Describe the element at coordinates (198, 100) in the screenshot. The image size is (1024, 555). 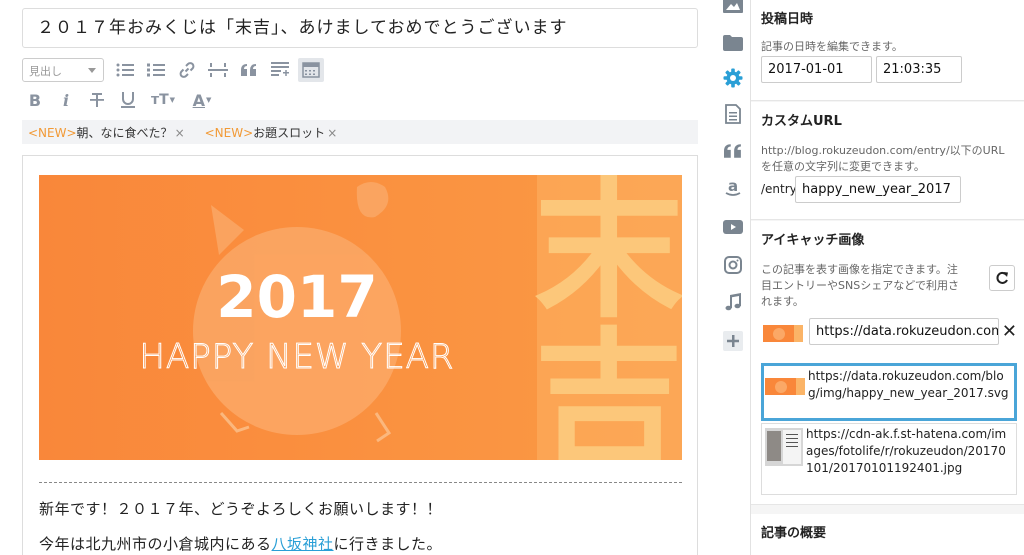
I see `font-color-label: A` at that location.